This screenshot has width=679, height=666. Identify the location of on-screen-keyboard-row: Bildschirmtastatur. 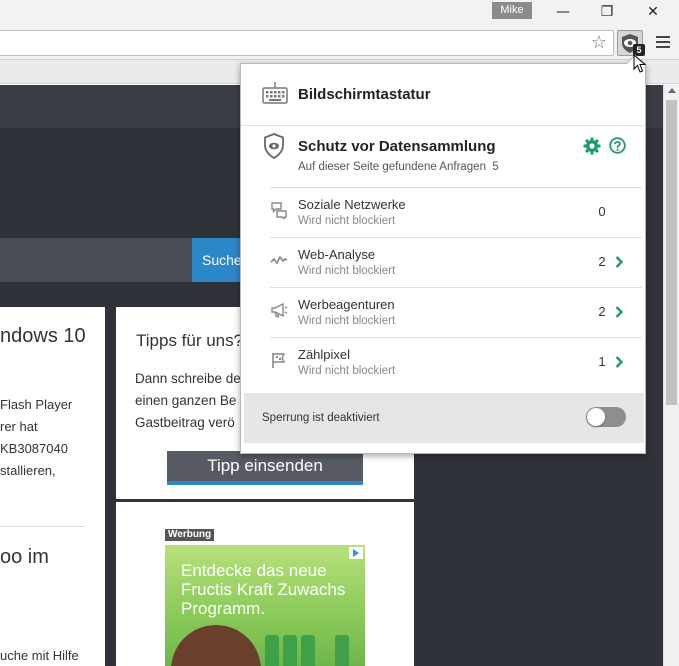
(443, 95).